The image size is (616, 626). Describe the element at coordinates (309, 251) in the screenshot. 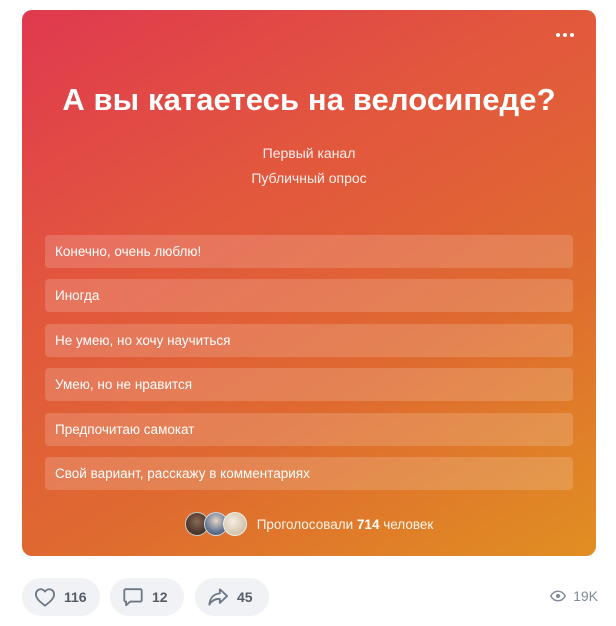

I see `poll-option: Конечно, очень люблю!` at that location.